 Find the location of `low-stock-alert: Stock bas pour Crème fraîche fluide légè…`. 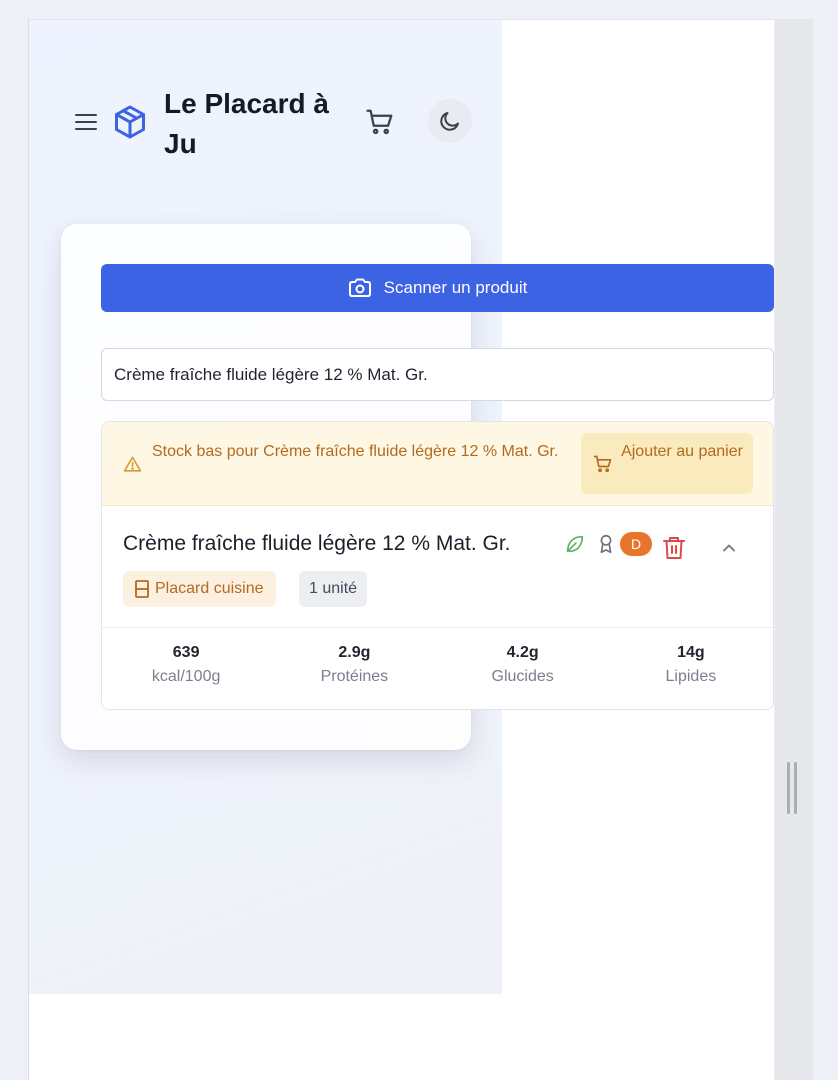

low-stock-alert: Stock bas pour Crème fraîche fluide légè… is located at coordinates (437, 464).